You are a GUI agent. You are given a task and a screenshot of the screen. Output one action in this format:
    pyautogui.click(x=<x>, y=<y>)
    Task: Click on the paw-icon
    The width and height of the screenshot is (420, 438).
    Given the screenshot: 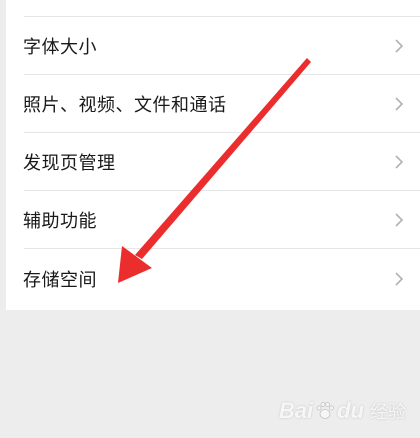 What is the action you would take?
    pyautogui.click(x=325, y=410)
    